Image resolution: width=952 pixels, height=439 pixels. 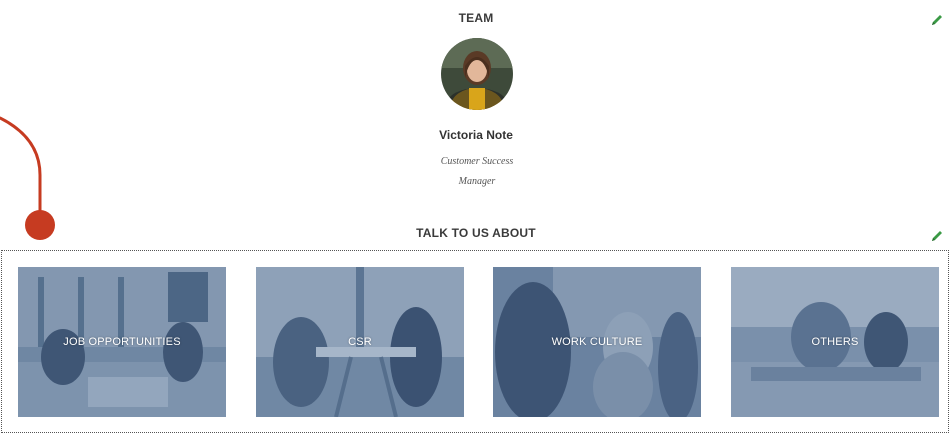 I want to click on card-label: JOB OPPORTUNITIES, so click(x=122, y=342).